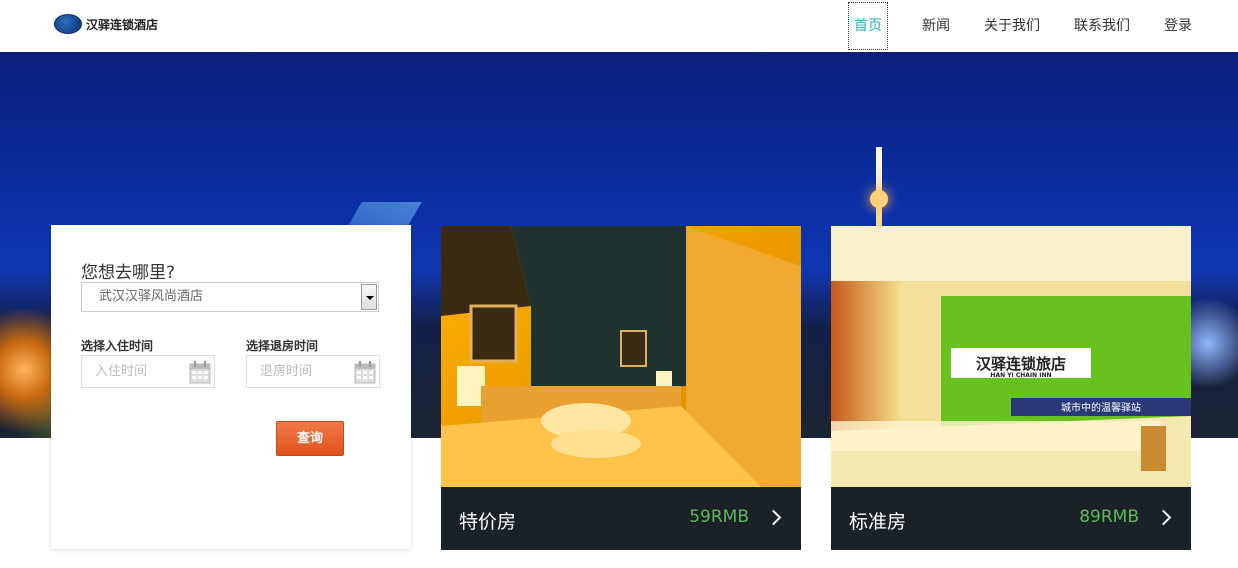  Describe the element at coordinates (1101, 407) in the screenshot. I see `slogan-sign: 城市中的温馨驿站` at that location.